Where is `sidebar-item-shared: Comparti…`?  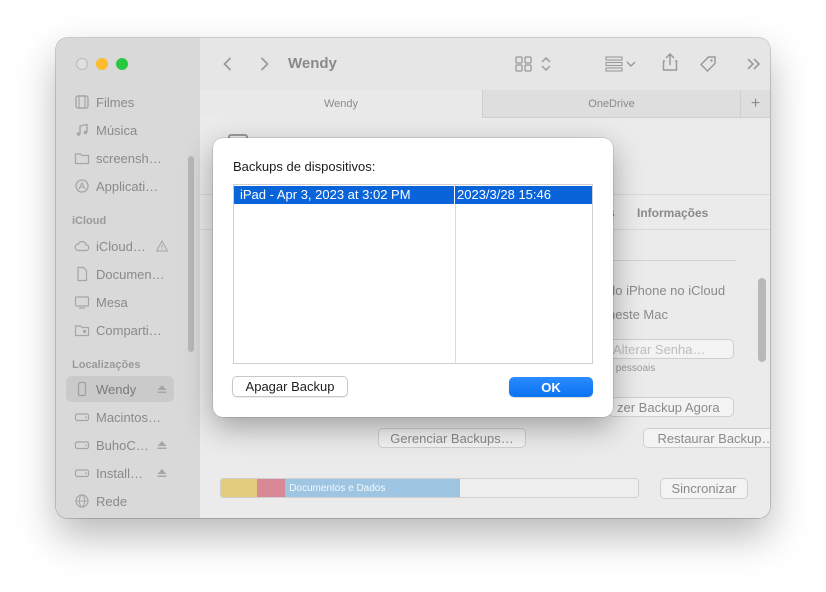
sidebar-item-shared: Comparti… is located at coordinates (120, 330).